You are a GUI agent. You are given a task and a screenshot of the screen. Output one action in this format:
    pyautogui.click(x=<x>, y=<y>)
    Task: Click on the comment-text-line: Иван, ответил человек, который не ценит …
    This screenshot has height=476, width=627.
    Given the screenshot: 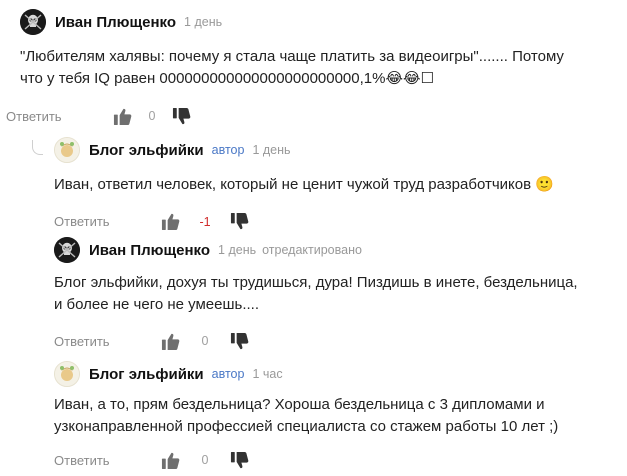 What is the action you would take?
    pyautogui.click(x=304, y=184)
    